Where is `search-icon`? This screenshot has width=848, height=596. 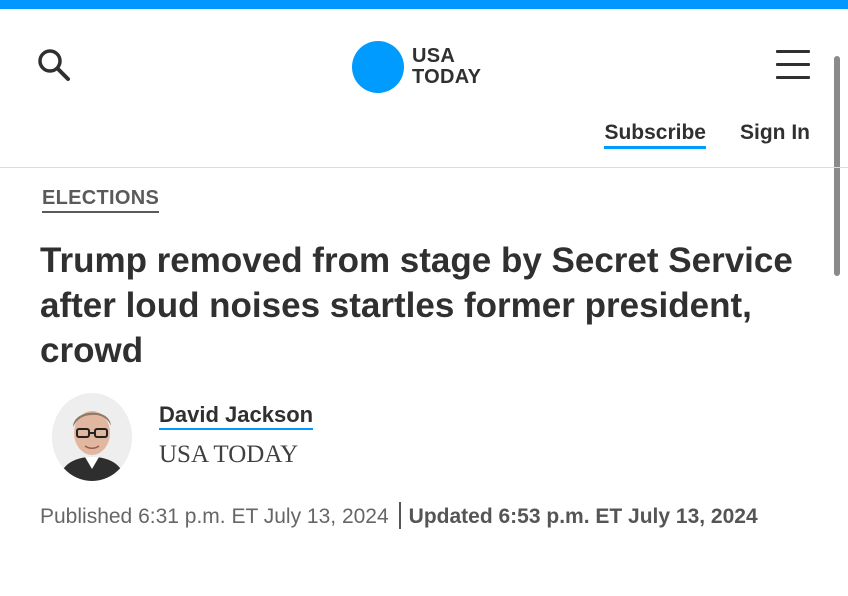 search-icon is located at coordinates (54, 65).